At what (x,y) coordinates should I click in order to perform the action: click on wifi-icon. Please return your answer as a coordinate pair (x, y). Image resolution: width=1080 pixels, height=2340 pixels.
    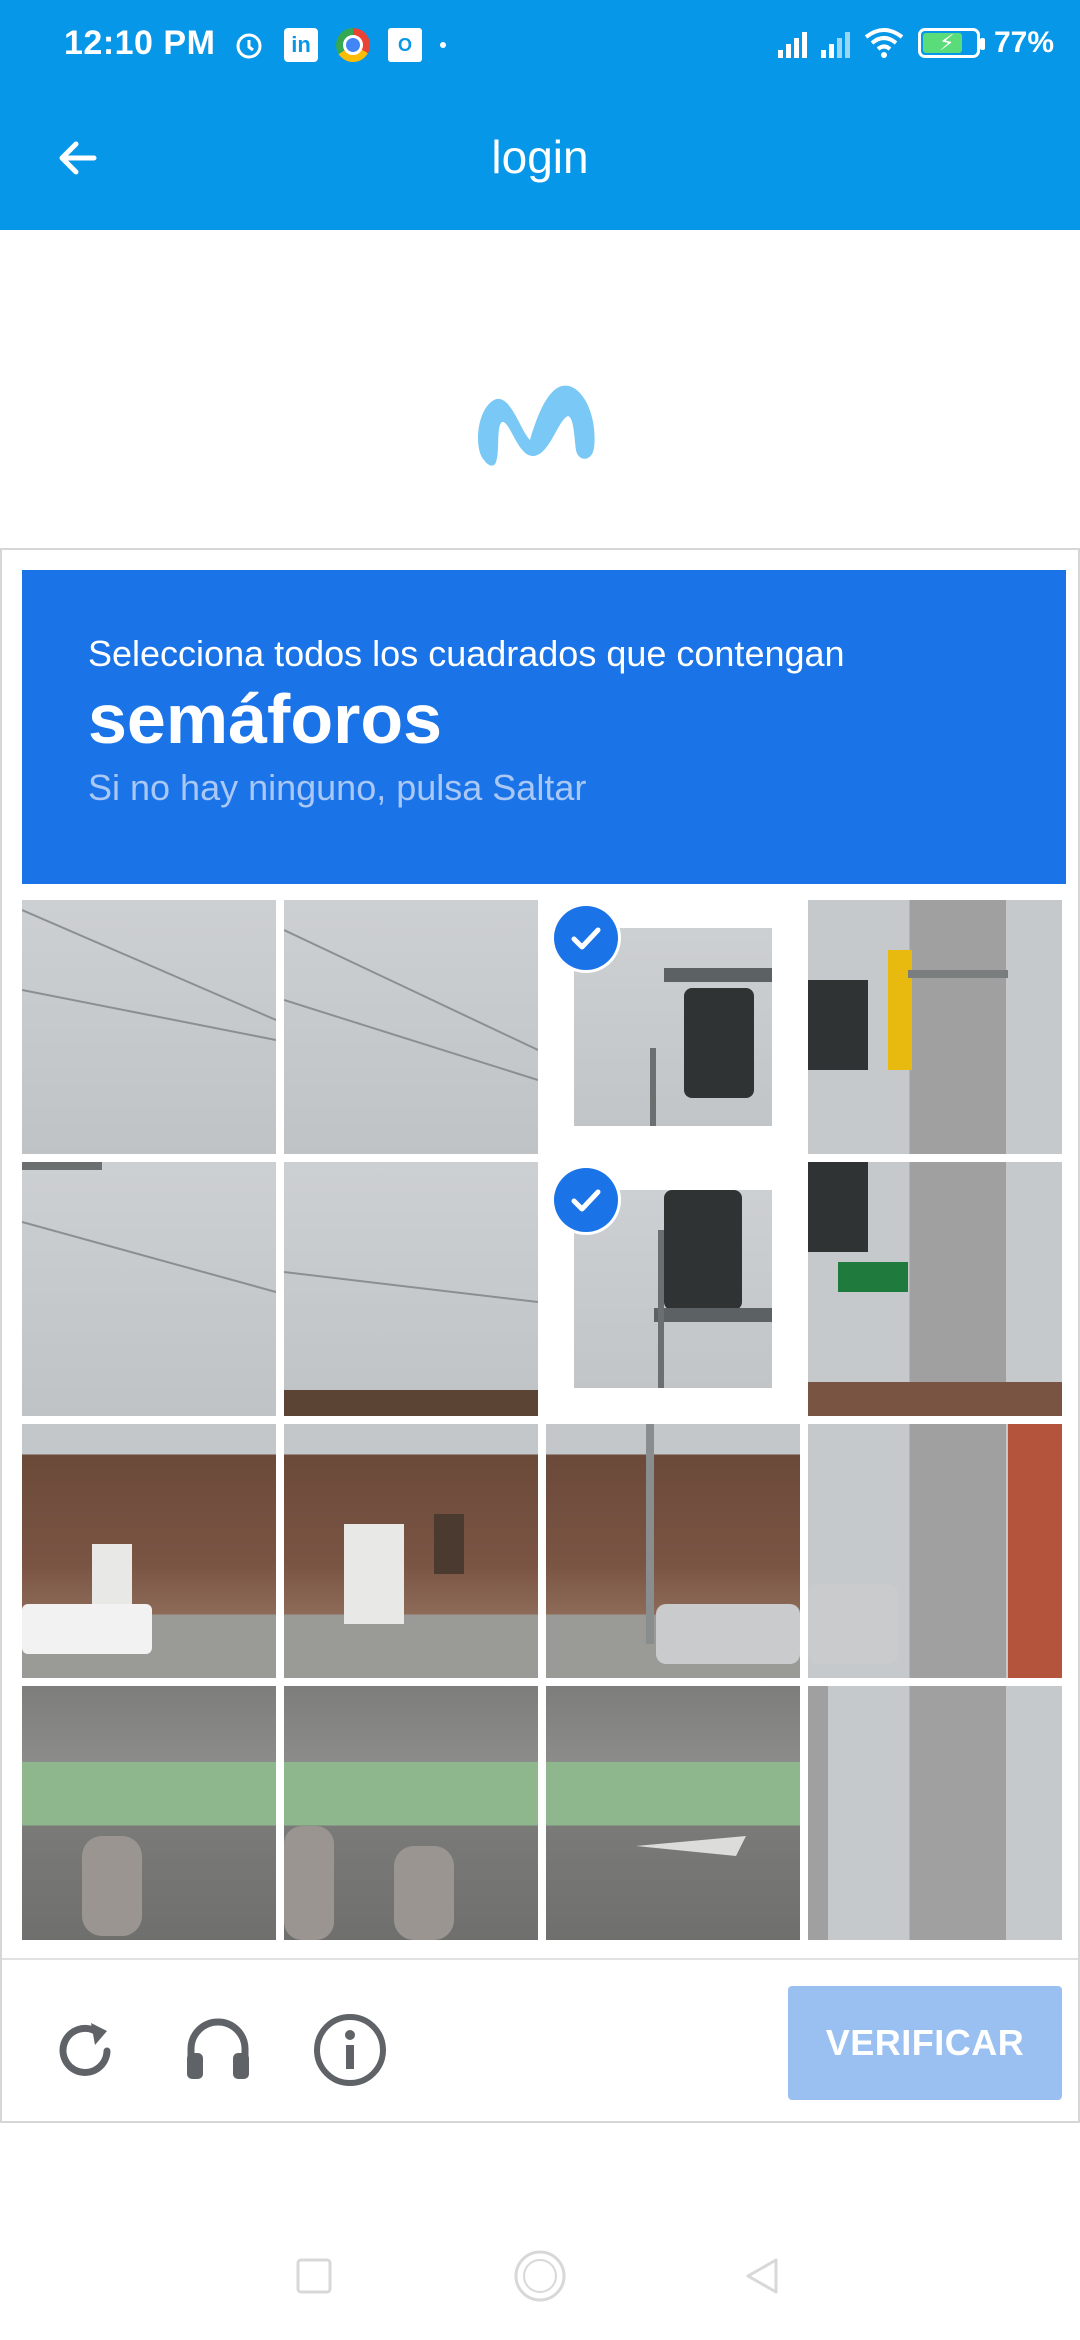
    Looking at the image, I should click on (884, 43).